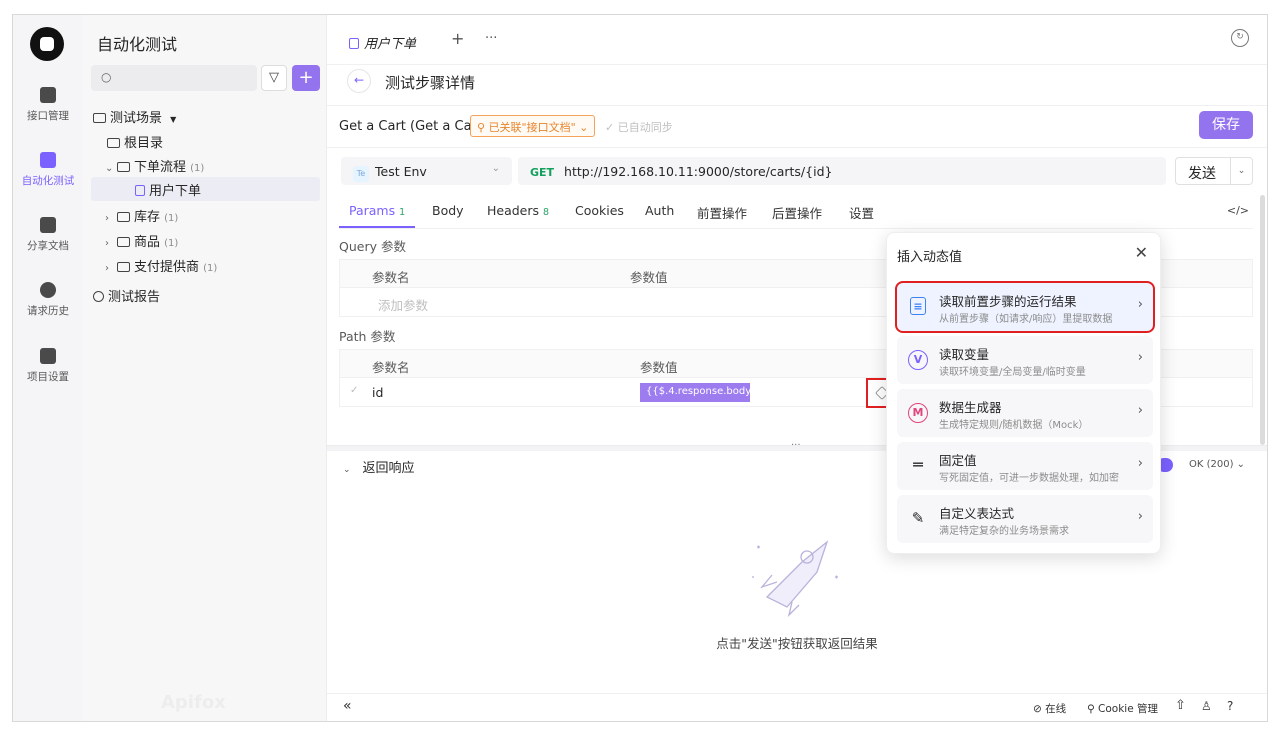 This screenshot has width=1280, height=736. Describe the element at coordinates (379, 466) in the screenshot. I see `response-header: ⌄ 返回响应` at that location.